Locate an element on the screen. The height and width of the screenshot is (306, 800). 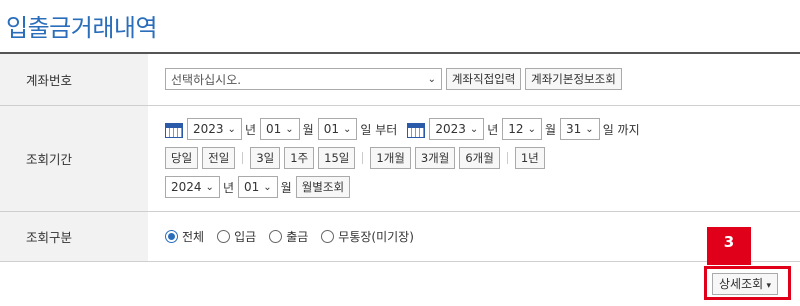
period-prev-day-button: 전일 is located at coordinates (219, 158).